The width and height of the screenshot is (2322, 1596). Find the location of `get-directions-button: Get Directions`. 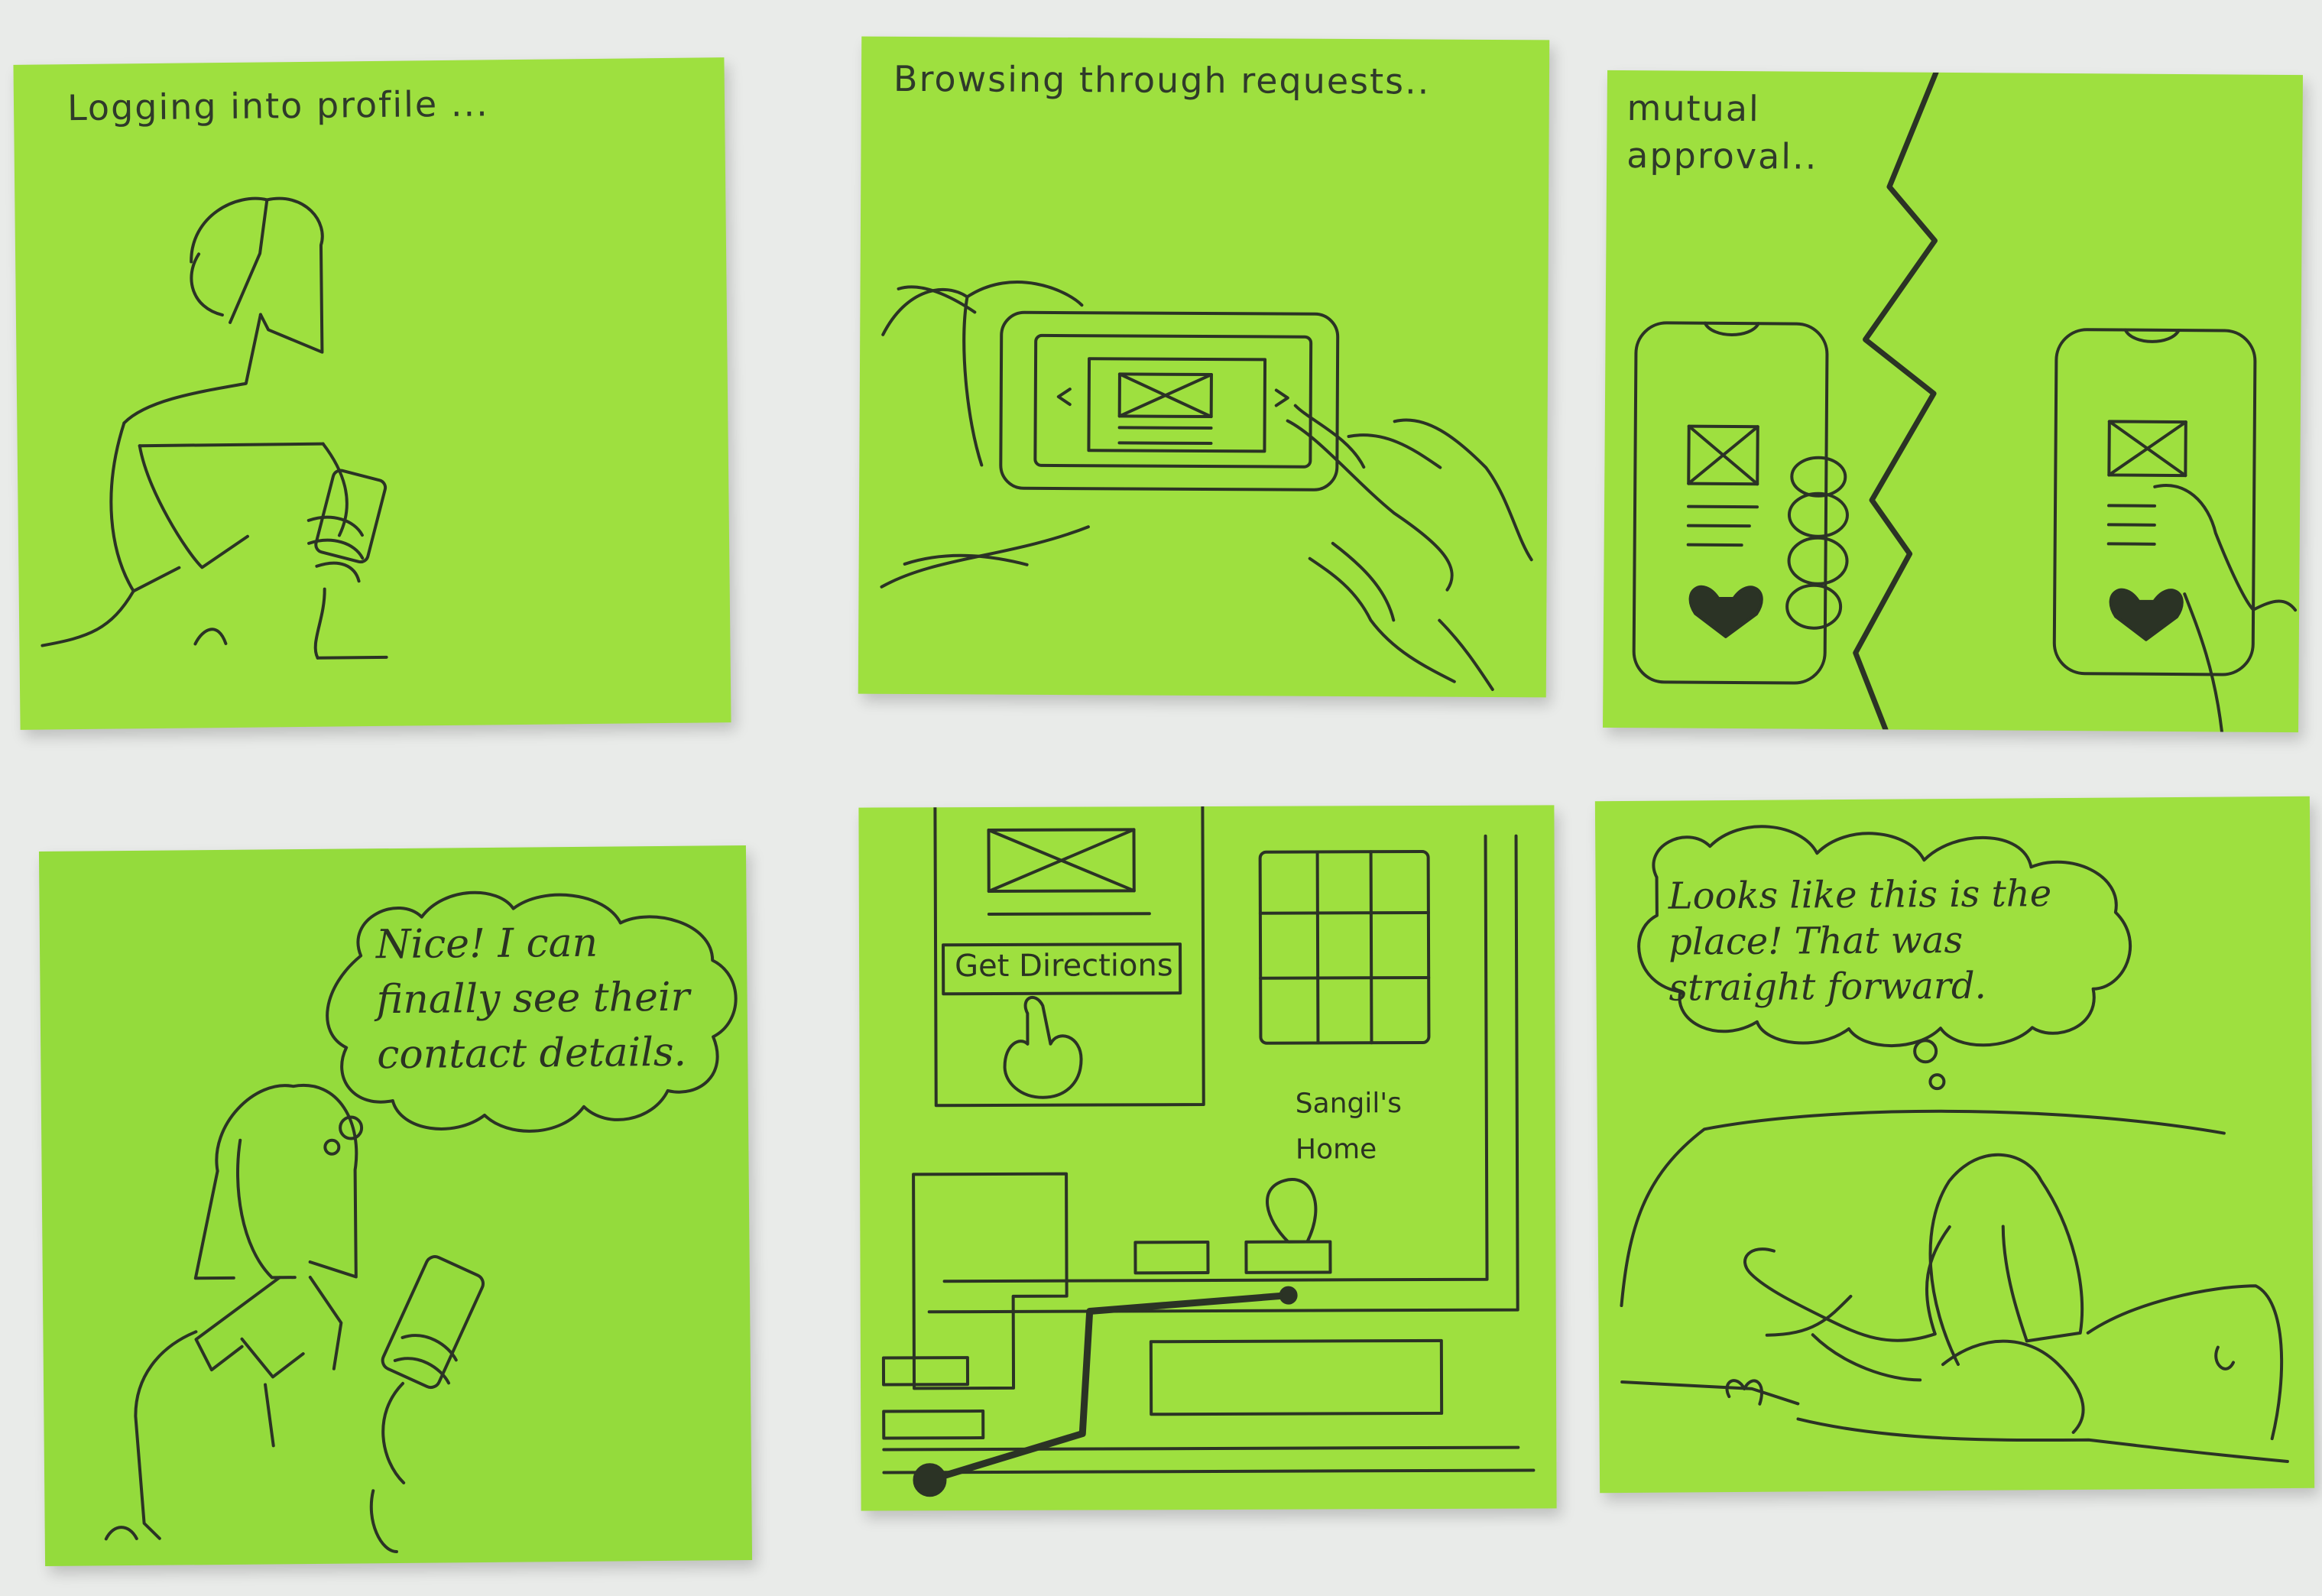

get-directions-button: Get Directions is located at coordinates (1064, 966).